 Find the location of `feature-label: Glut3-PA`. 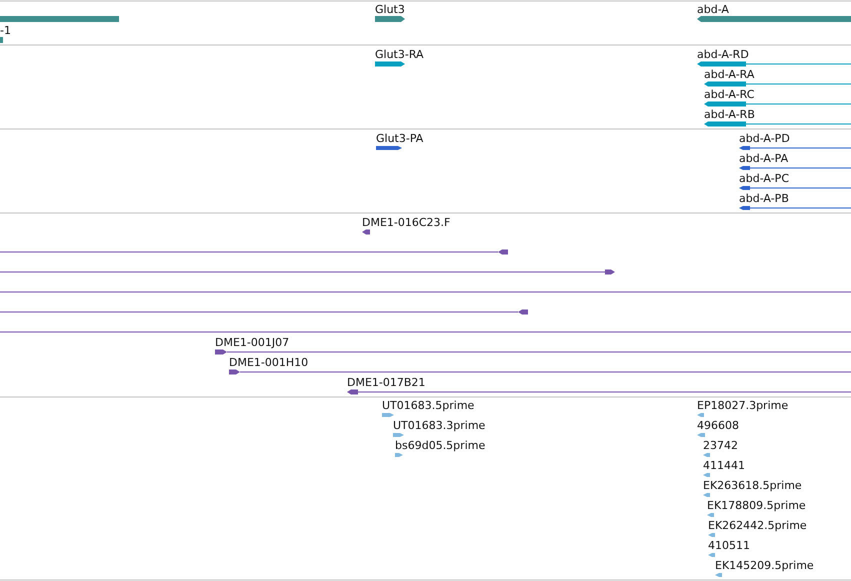

feature-label: Glut3-PA is located at coordinates (400, 138).